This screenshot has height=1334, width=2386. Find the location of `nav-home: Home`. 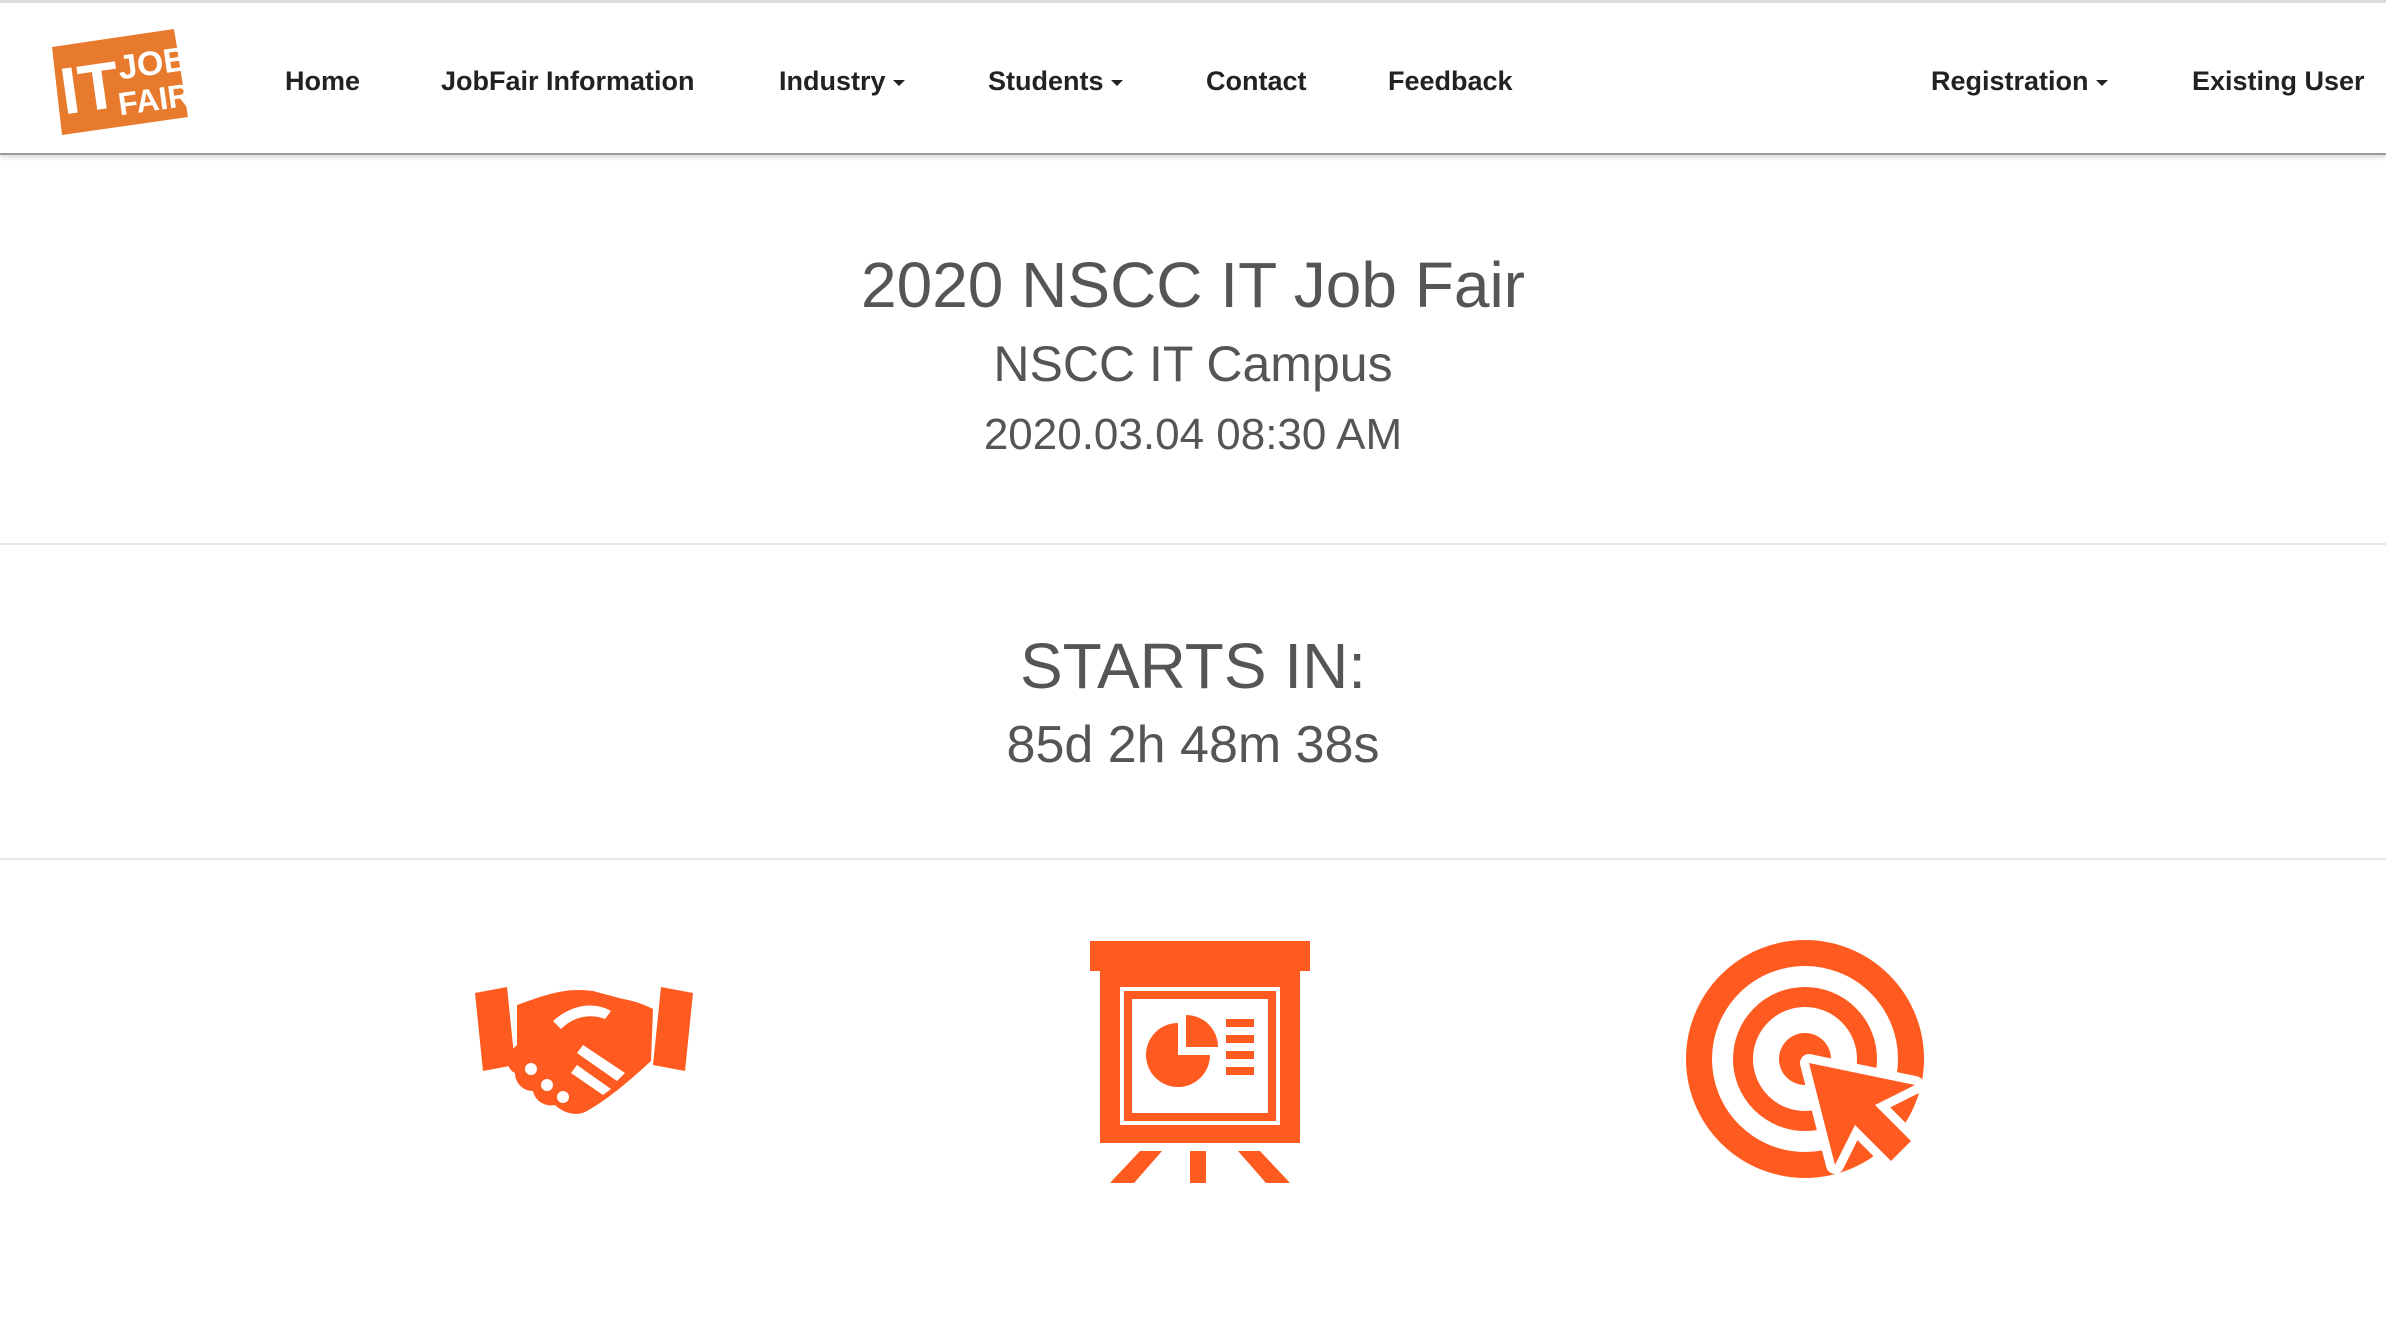

nav-home: Home is located at coordinates (322, 81).